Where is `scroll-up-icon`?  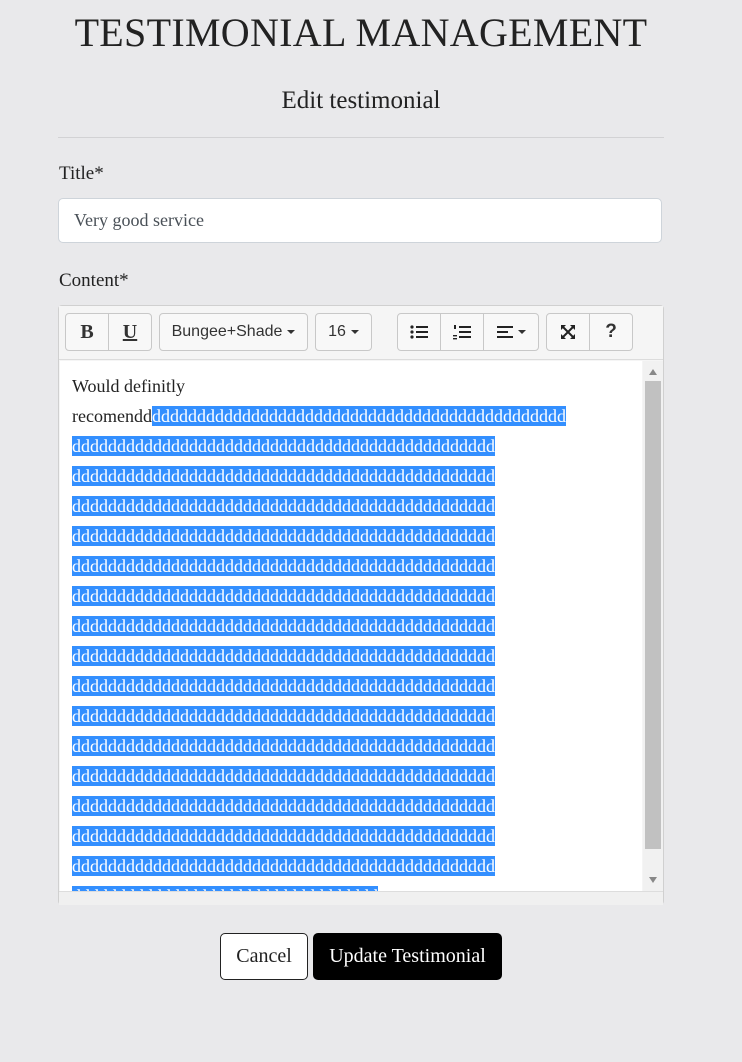 scroll-up-icon is located at coordinates (653, 372).